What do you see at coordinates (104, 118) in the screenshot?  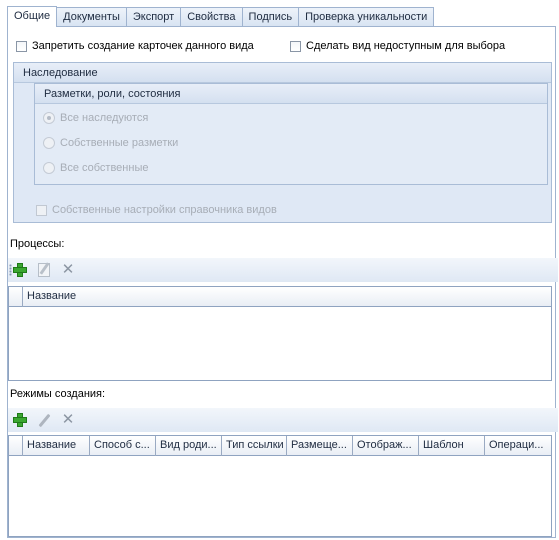 I see `radio-label: Все наследуются` at bounding box center [104, 118].